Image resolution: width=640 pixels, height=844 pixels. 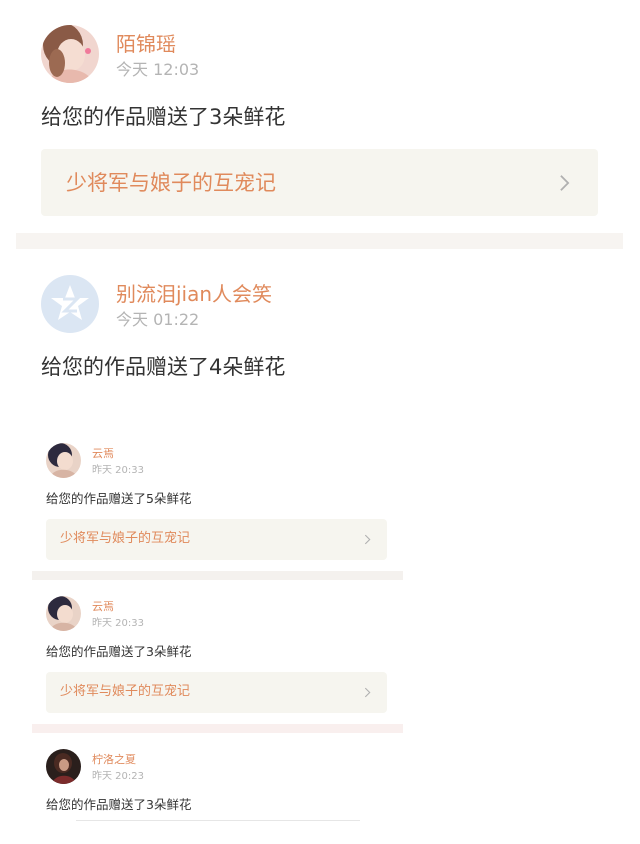 What do you see at coordinates (158, 69) in the screenshot?
I see `timestamp: 今天 12:03` at bounding box center [158, 69].